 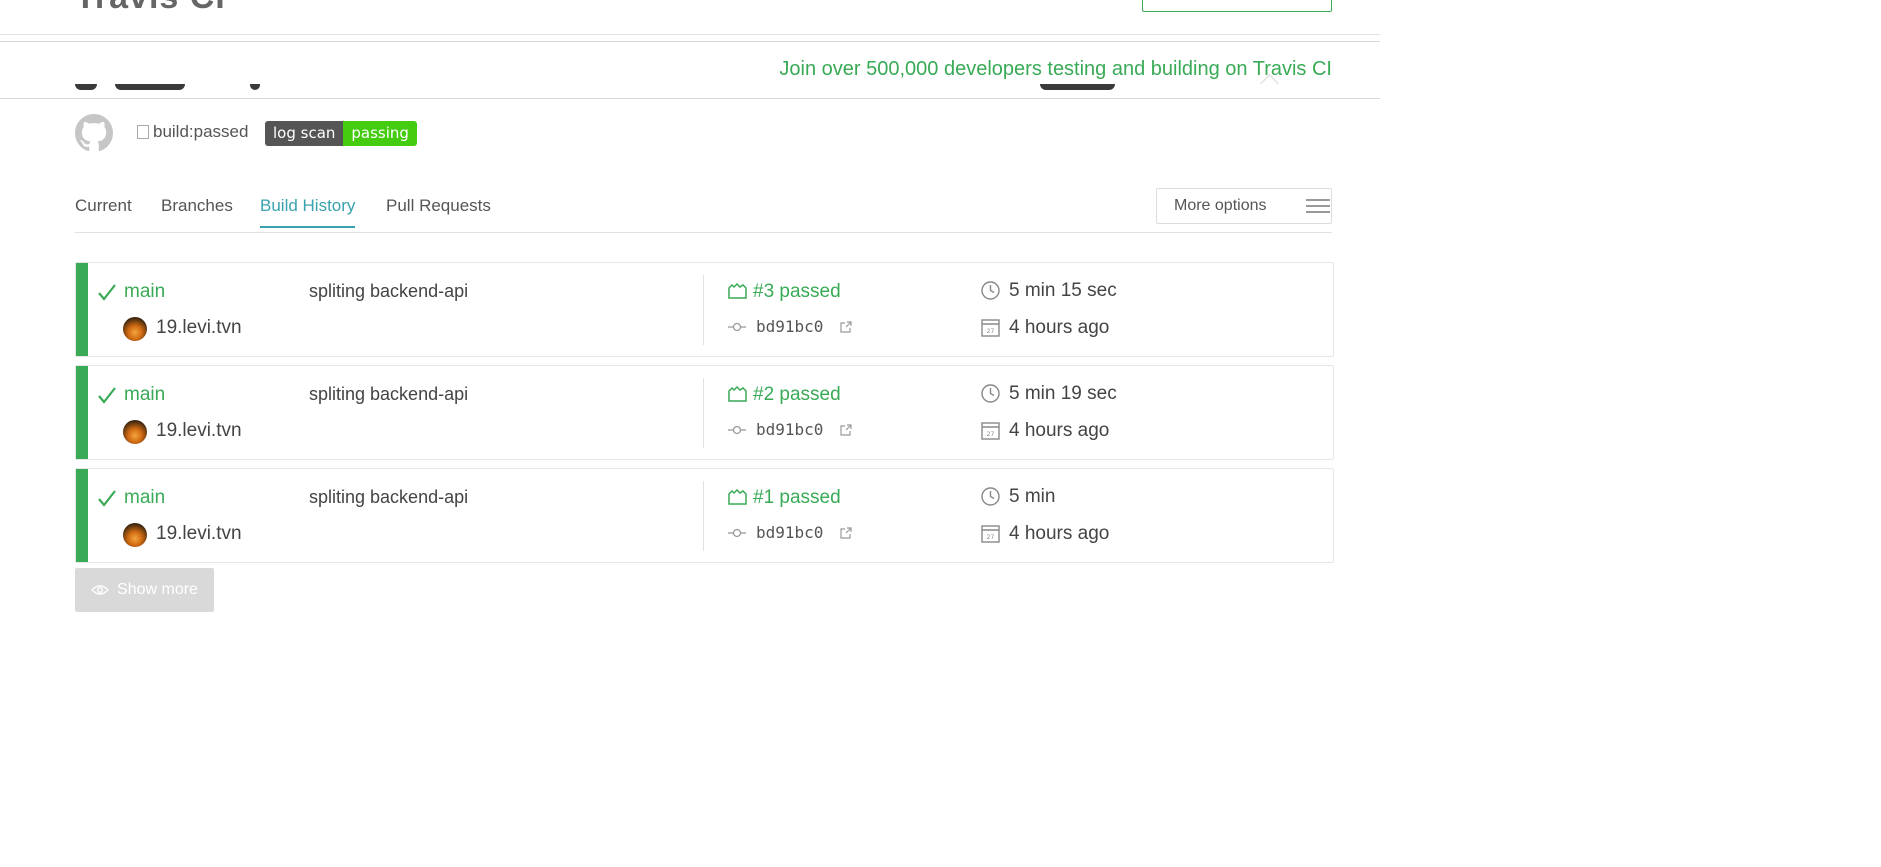 I want to click on build-number: #2 passed, so click(x=797, y=395).